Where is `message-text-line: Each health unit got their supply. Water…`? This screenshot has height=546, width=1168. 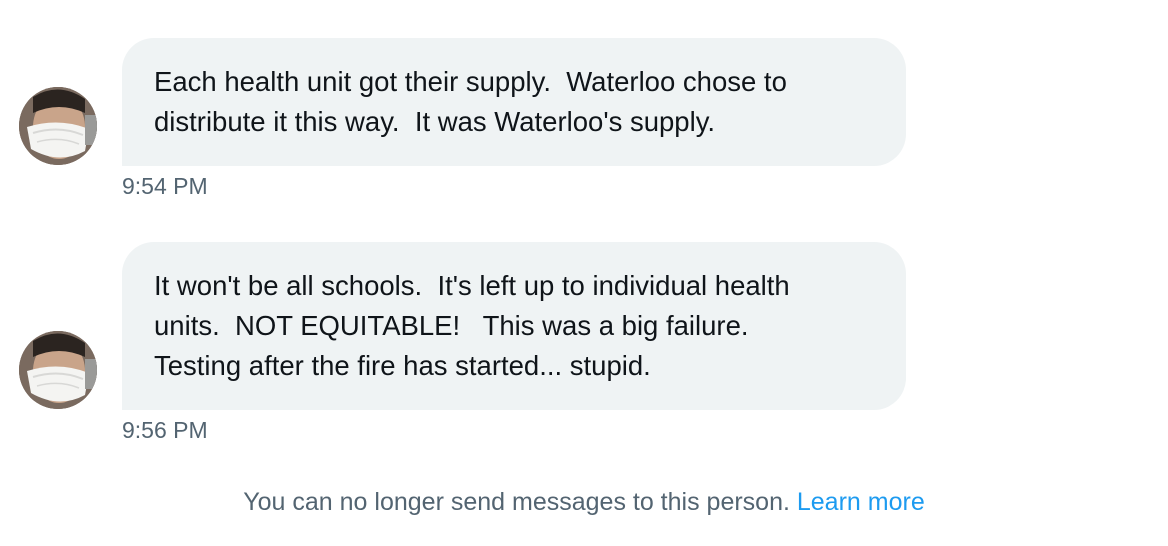 message-text-line: Each health unit got their supply. Water… is located at coordinates (470, 81).